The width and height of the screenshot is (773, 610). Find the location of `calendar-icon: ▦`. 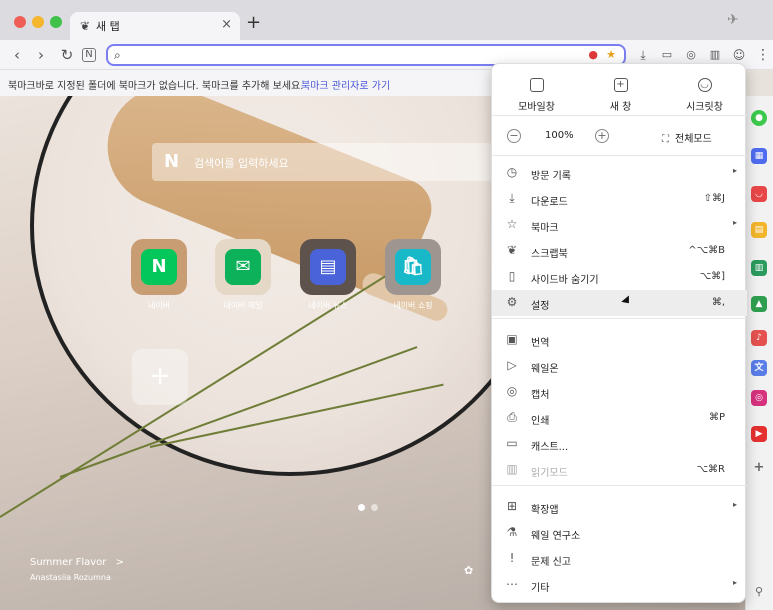

calendar-icon: ▦ is located at coordinates (759, 156).